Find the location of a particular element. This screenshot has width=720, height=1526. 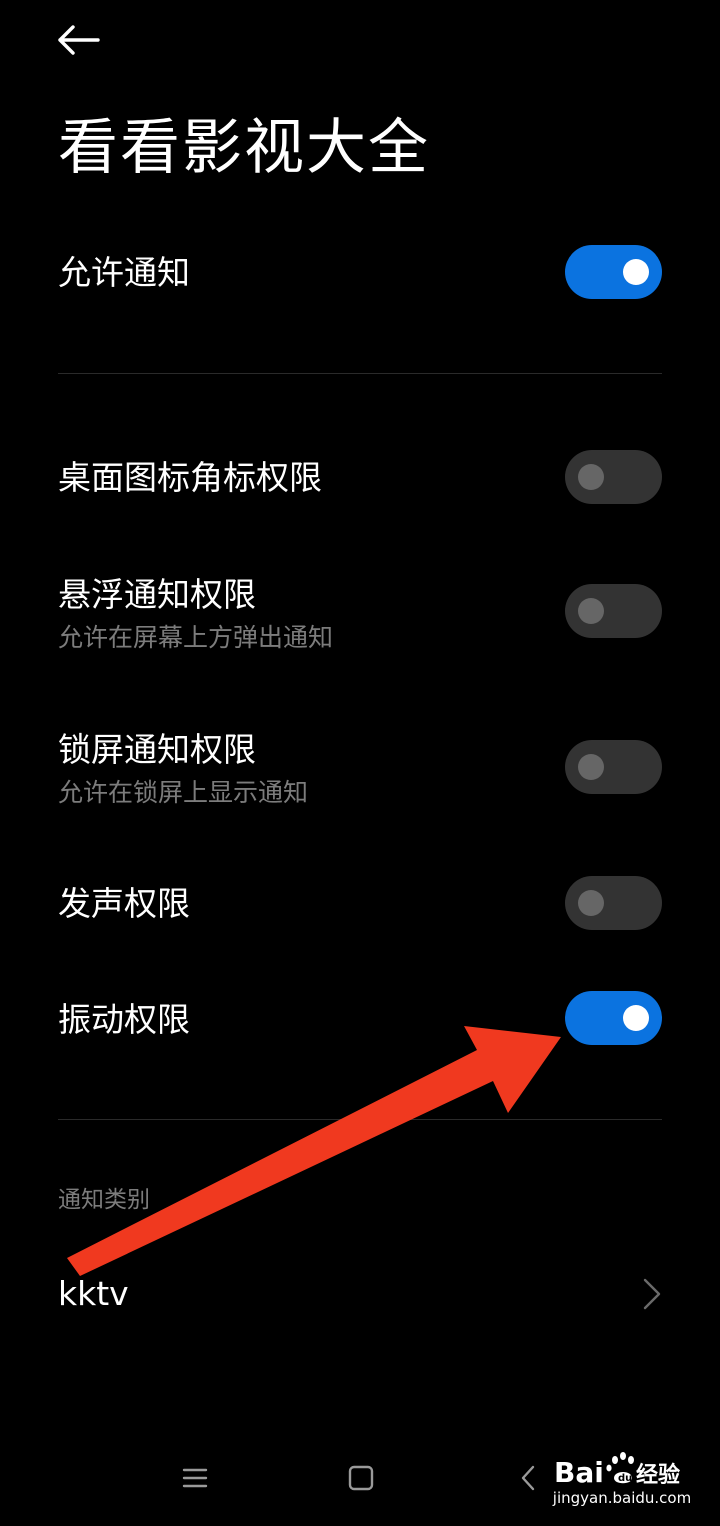

chevron-right-icon is located at coordinates (652, 1294).